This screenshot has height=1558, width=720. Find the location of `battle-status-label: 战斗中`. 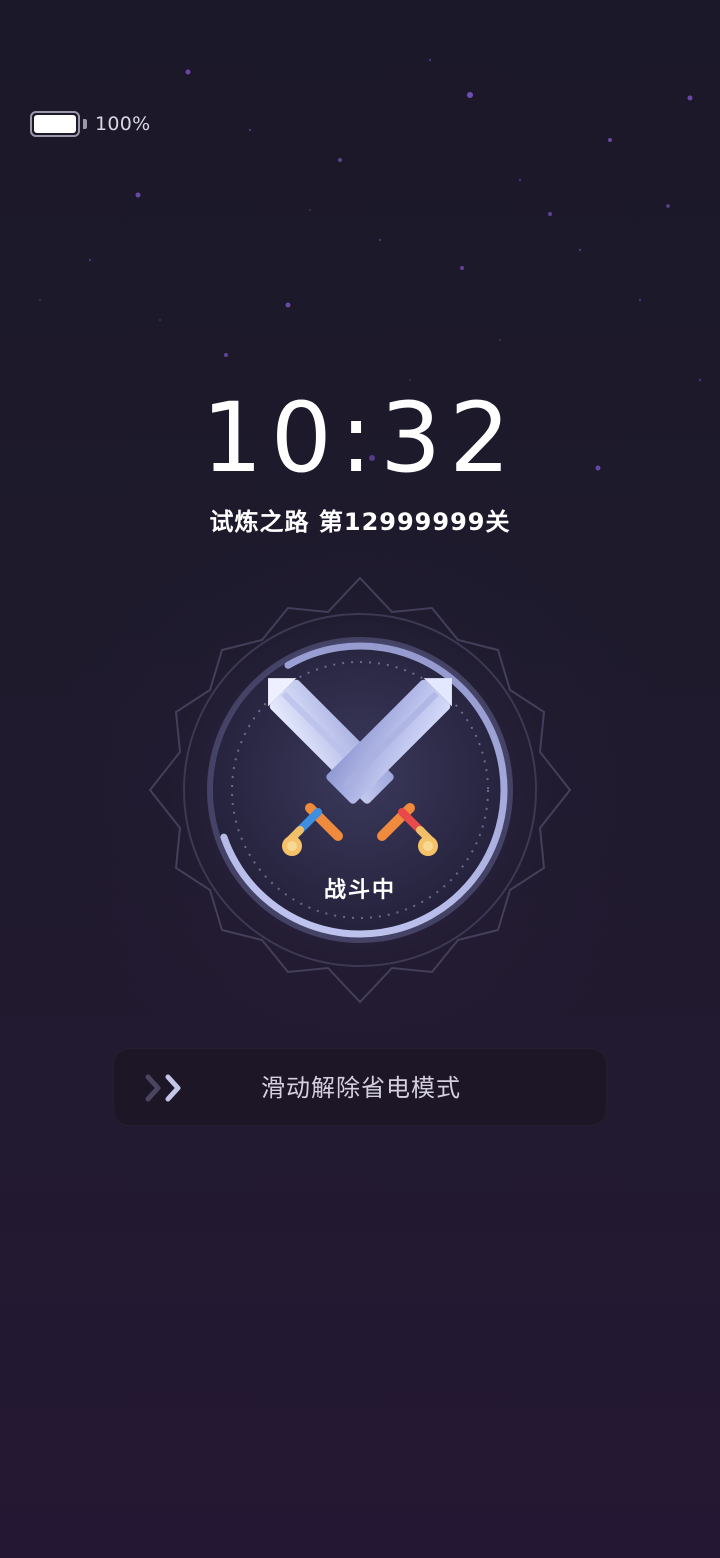

battle-status-label: 战斗中 is located at coordinates (359, 890).